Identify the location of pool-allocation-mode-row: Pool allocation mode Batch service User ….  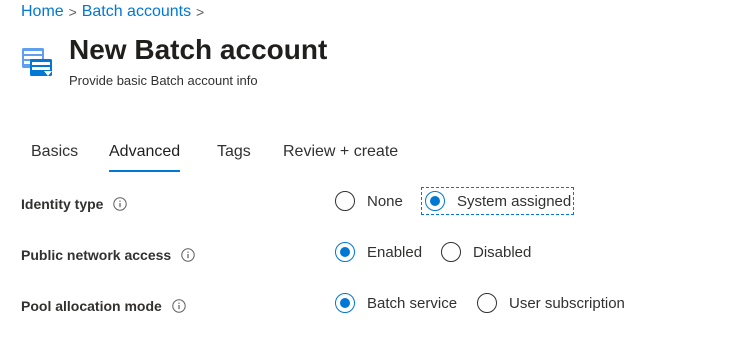
(371, 305).